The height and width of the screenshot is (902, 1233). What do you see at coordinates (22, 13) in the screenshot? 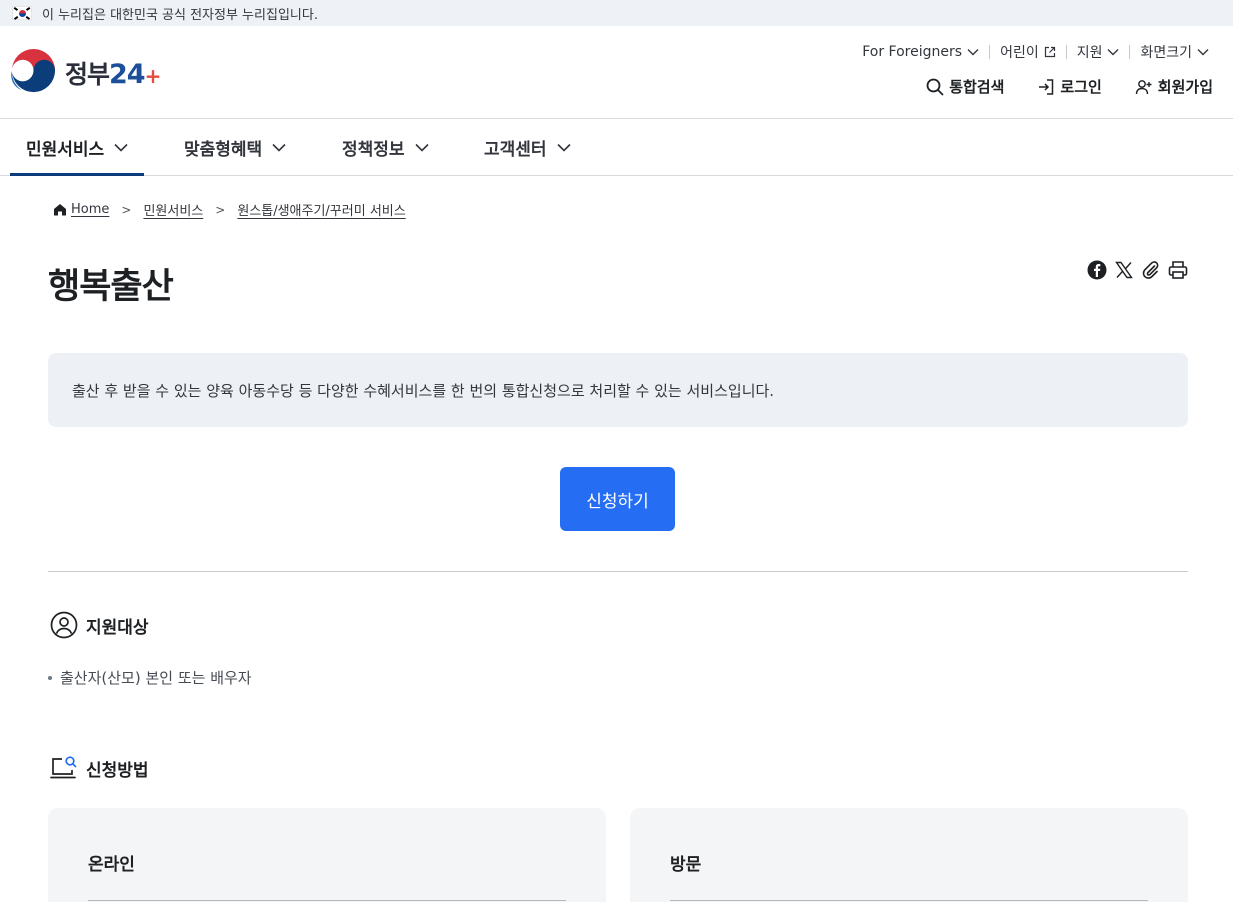
I see `korea-flag-icon` at bounding box center [22, 13].